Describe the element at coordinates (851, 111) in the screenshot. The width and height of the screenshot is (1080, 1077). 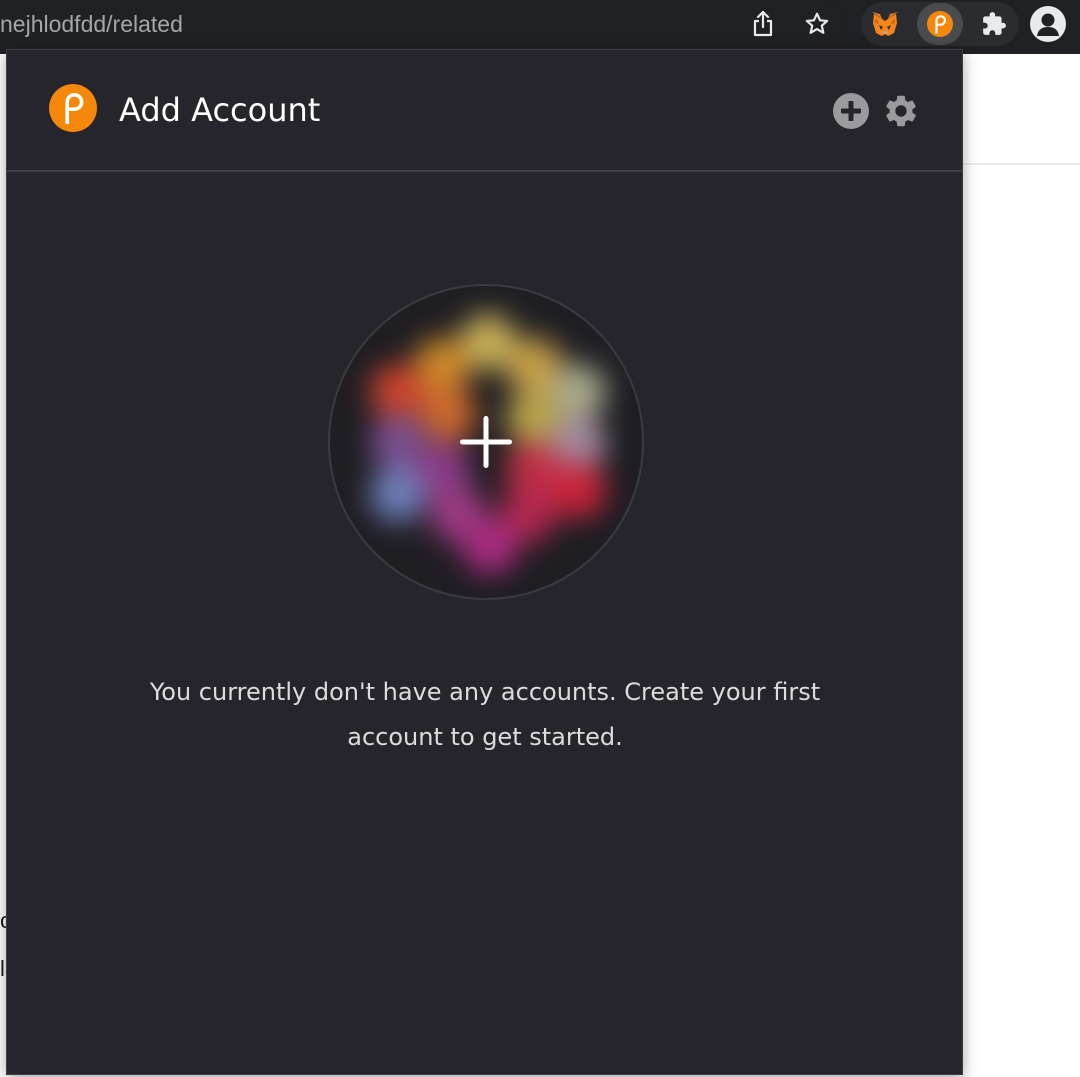
I see `add-account-icon` at that location.